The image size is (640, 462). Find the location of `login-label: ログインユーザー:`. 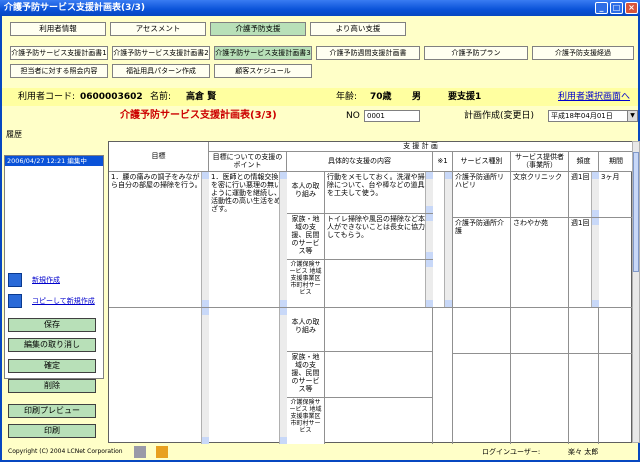

login-label: ログインユーザー: is located at coordinates (511, 452).